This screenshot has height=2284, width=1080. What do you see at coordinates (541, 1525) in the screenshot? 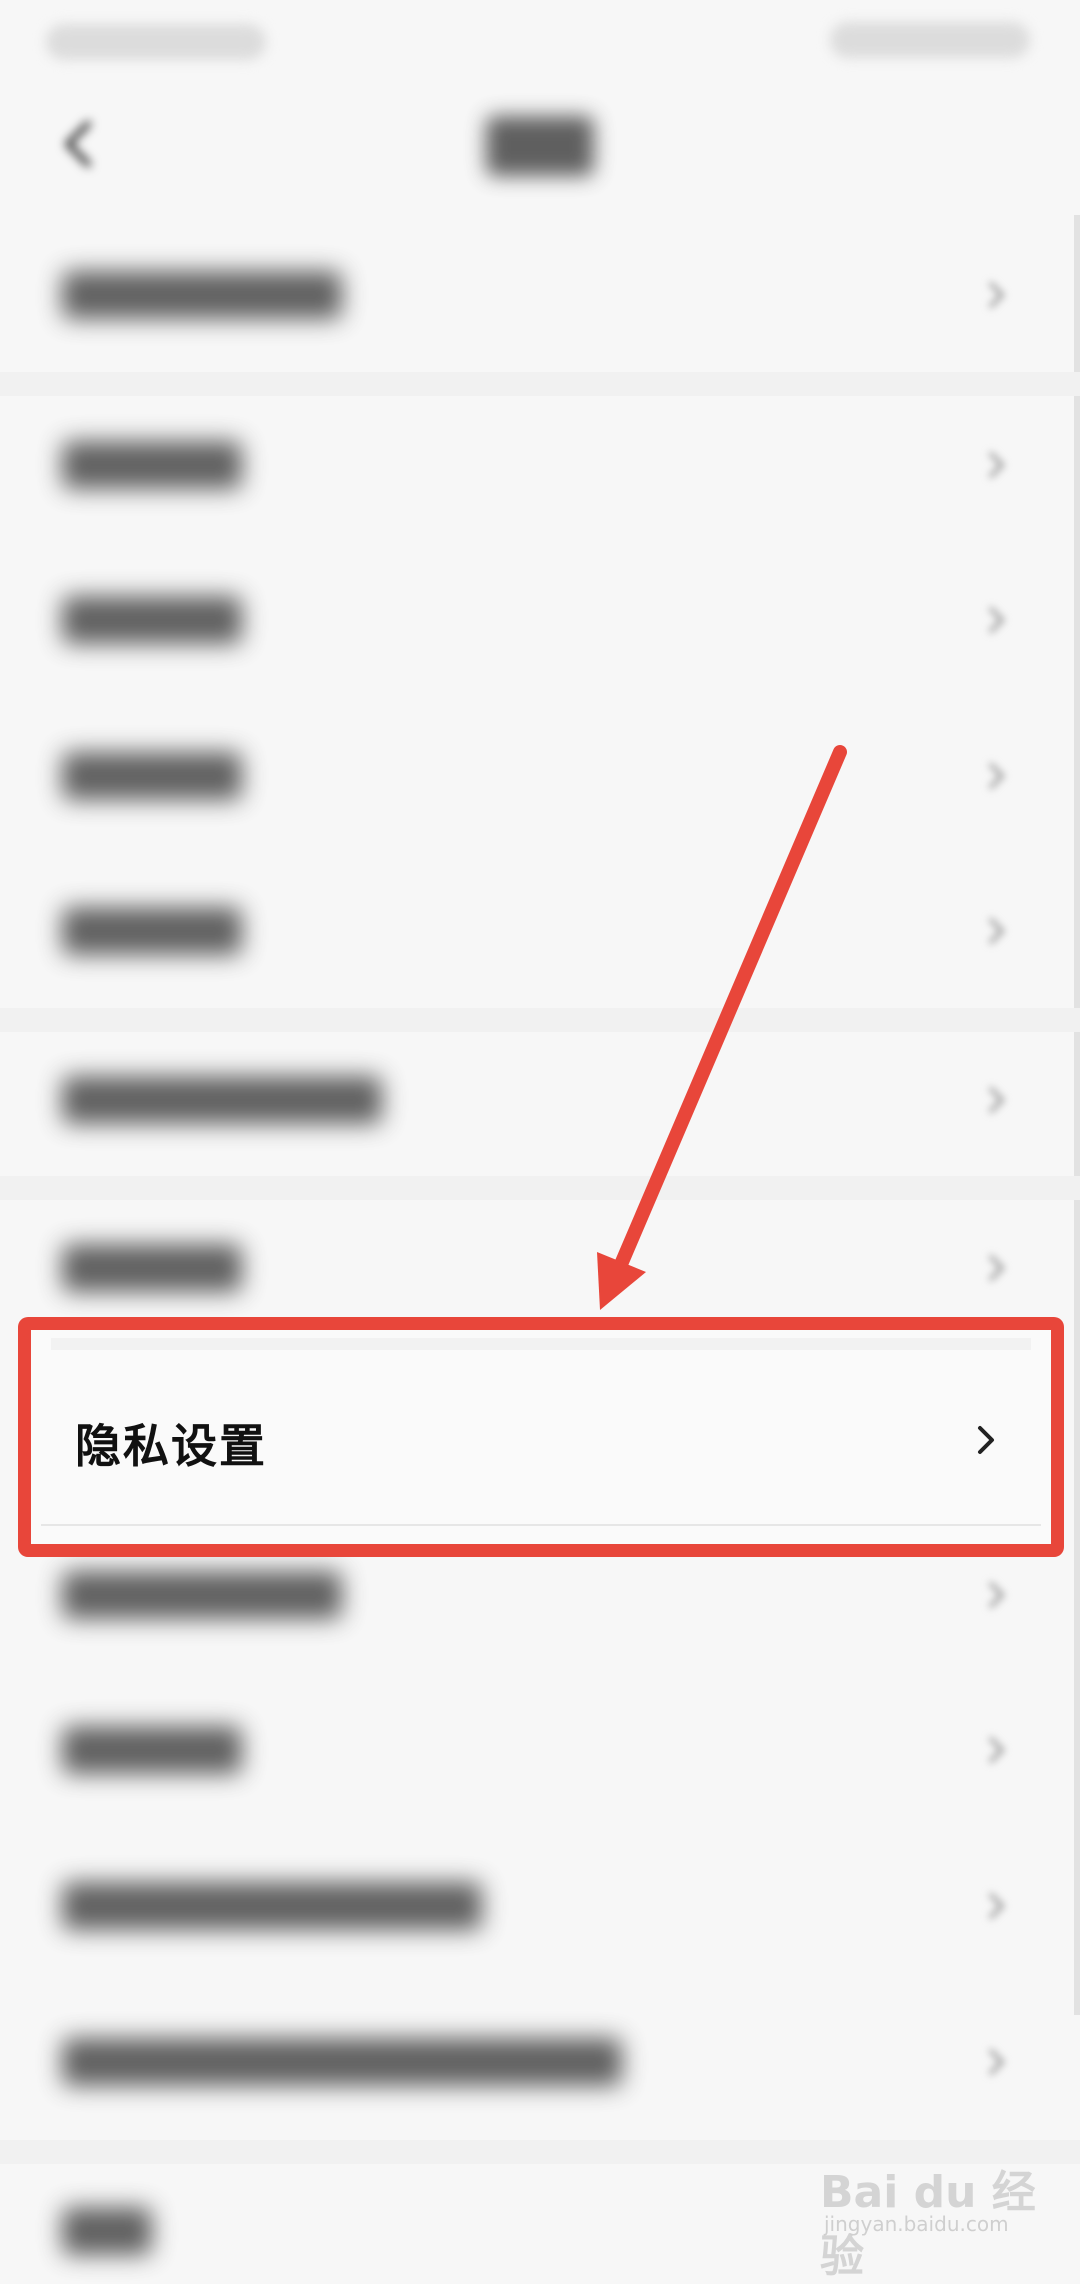
I see `divider` at bounding box center [541, 1525].